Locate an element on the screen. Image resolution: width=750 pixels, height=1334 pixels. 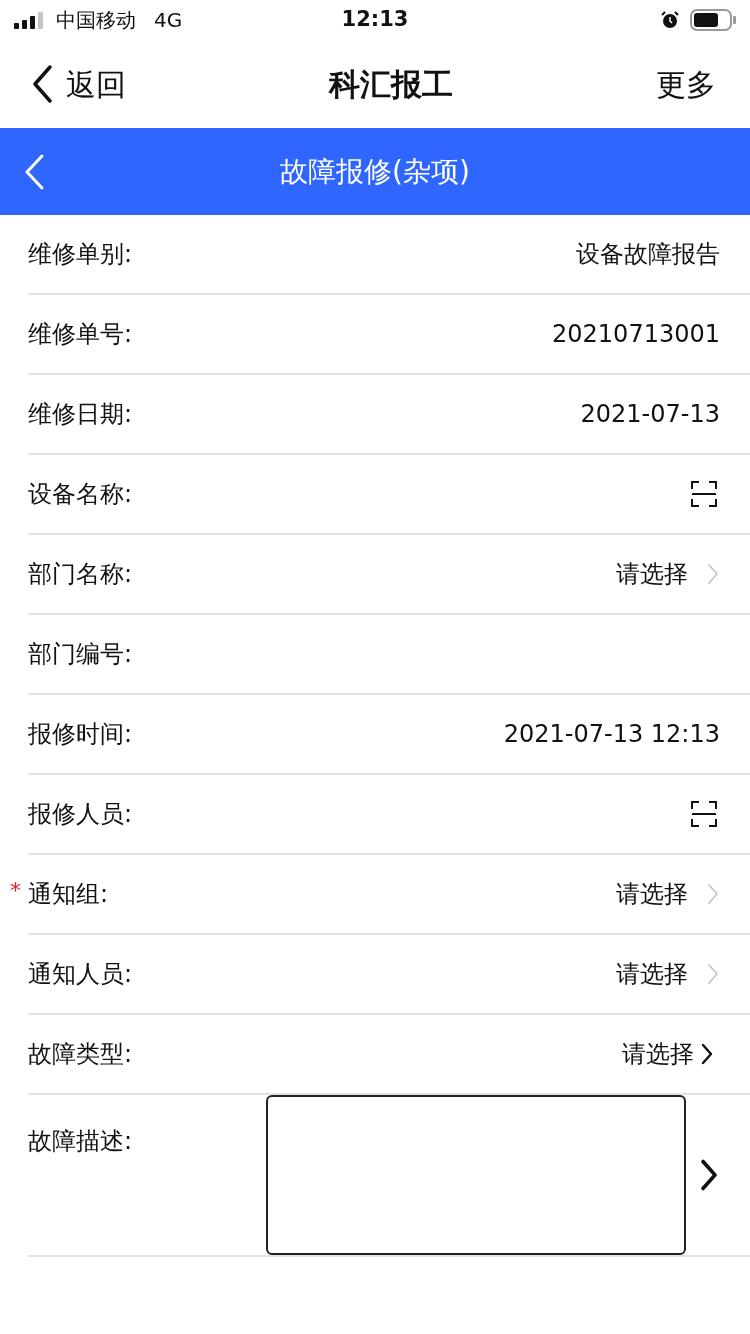
field-value: 2021-07-13 is located at coordinates (650, 414).